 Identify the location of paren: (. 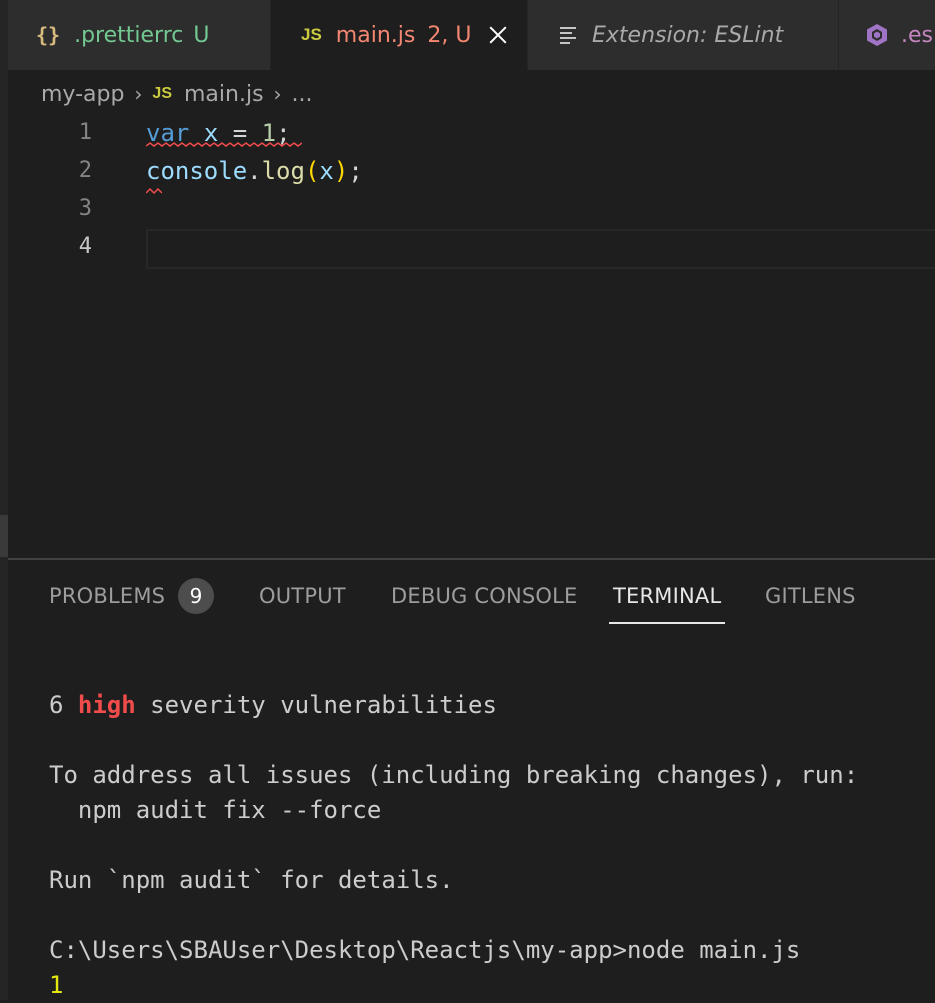
(312, 171).